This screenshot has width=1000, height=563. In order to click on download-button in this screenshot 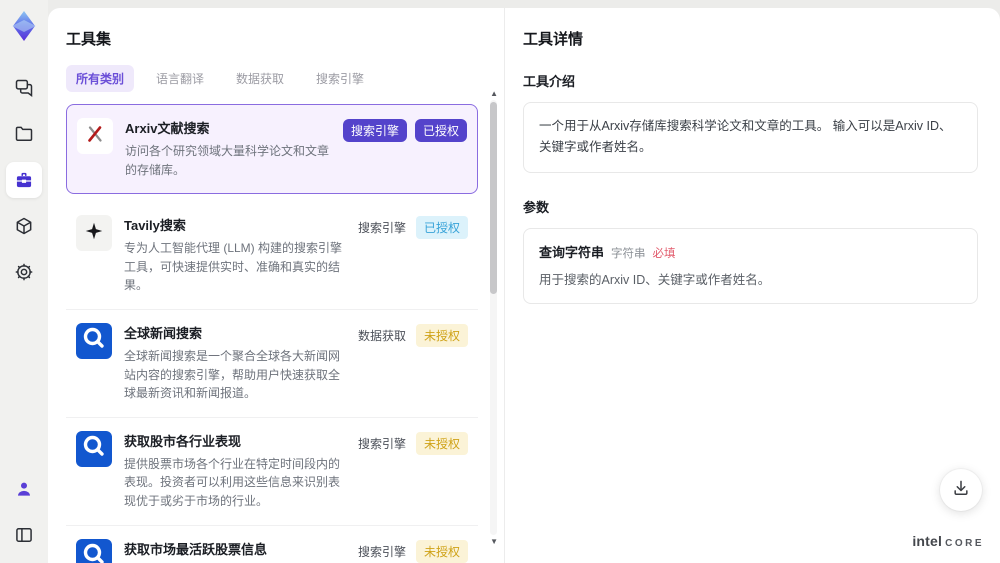, I will do `click(961, 490)`.